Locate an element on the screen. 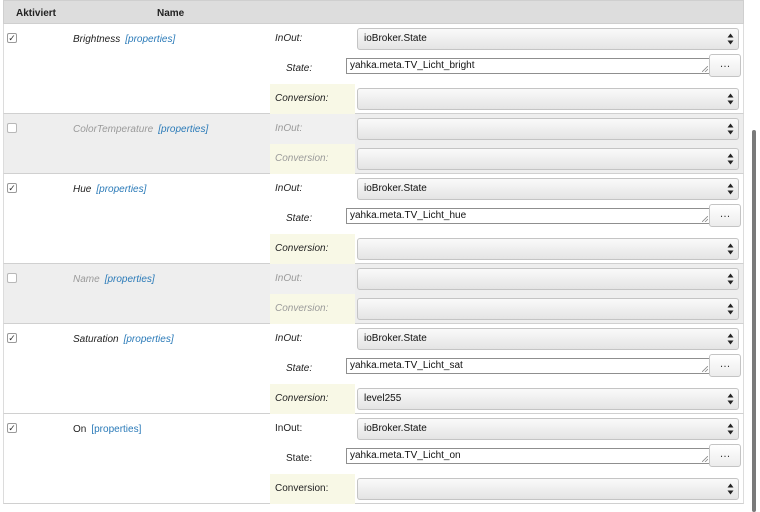 The width and height of the screenshot is (760, 512). characteristic-name: Name [properties] is located at coordinates (114, 279).